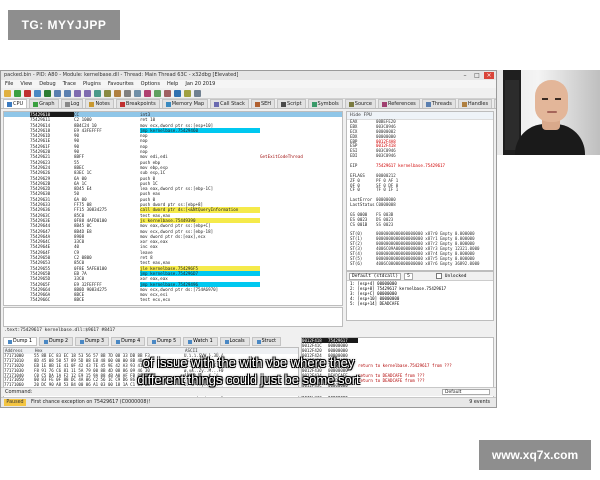  I want to click on tab-threads: Threads, so click(438, 103).